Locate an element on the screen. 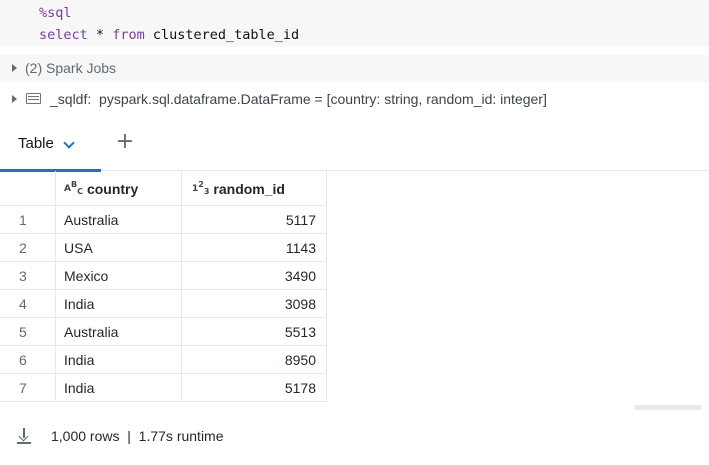 This screenshot has height=465, width=709. code-cell: %sql select * from clustered_table_id is located at coordinates (354, 23).